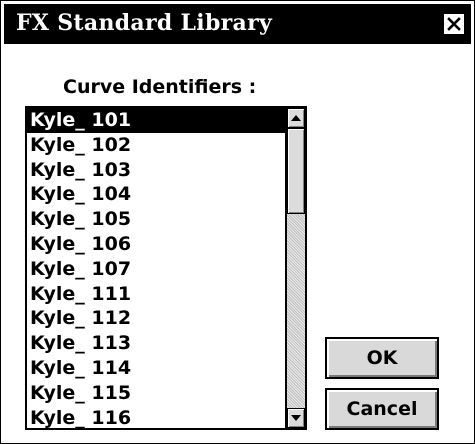  What do you see at coordinates (156, 145) in the screenshot?
I see `list-item: Kyle_ 102` at bounding box center [156, 145].